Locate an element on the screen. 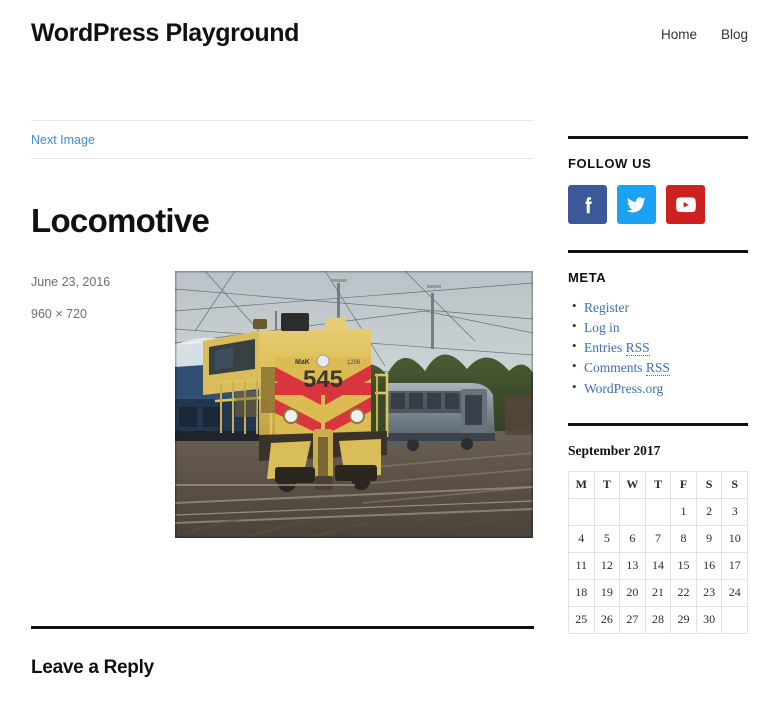  calendar-day-cell: 28 is located at coordinates (658, 619).